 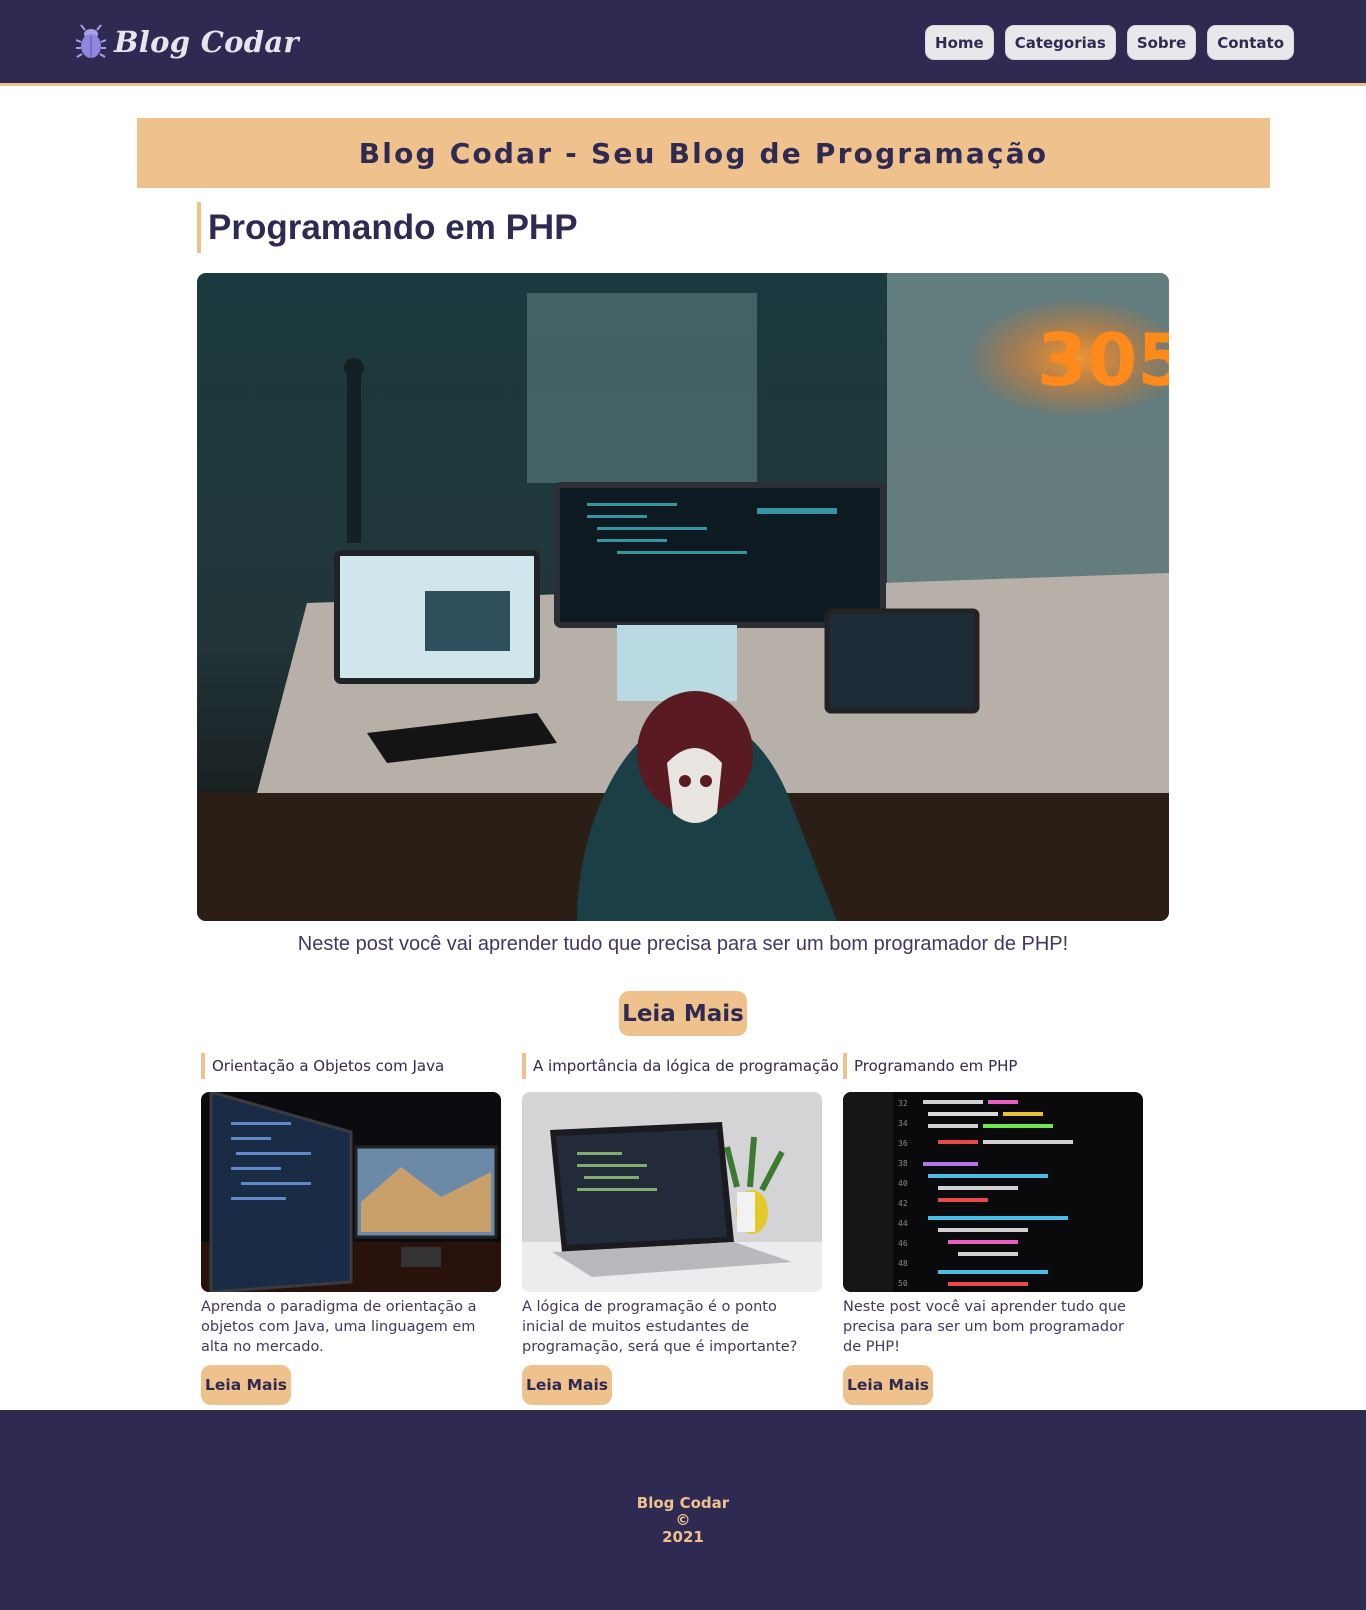 I want to click on post-card-title: A importância da lógica de programação, so click(x=680, y=1066).